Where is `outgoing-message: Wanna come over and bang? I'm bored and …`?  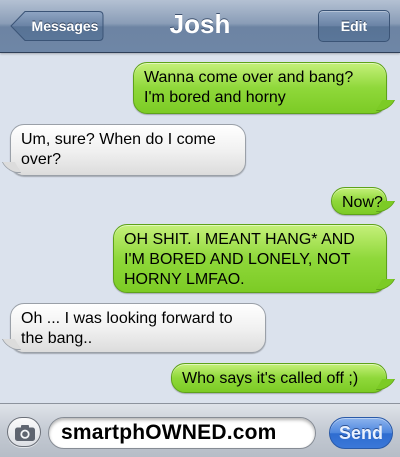
outgoing-message: Wanna come over and bang? I'm bored and … is located at coordinates (260, 88).